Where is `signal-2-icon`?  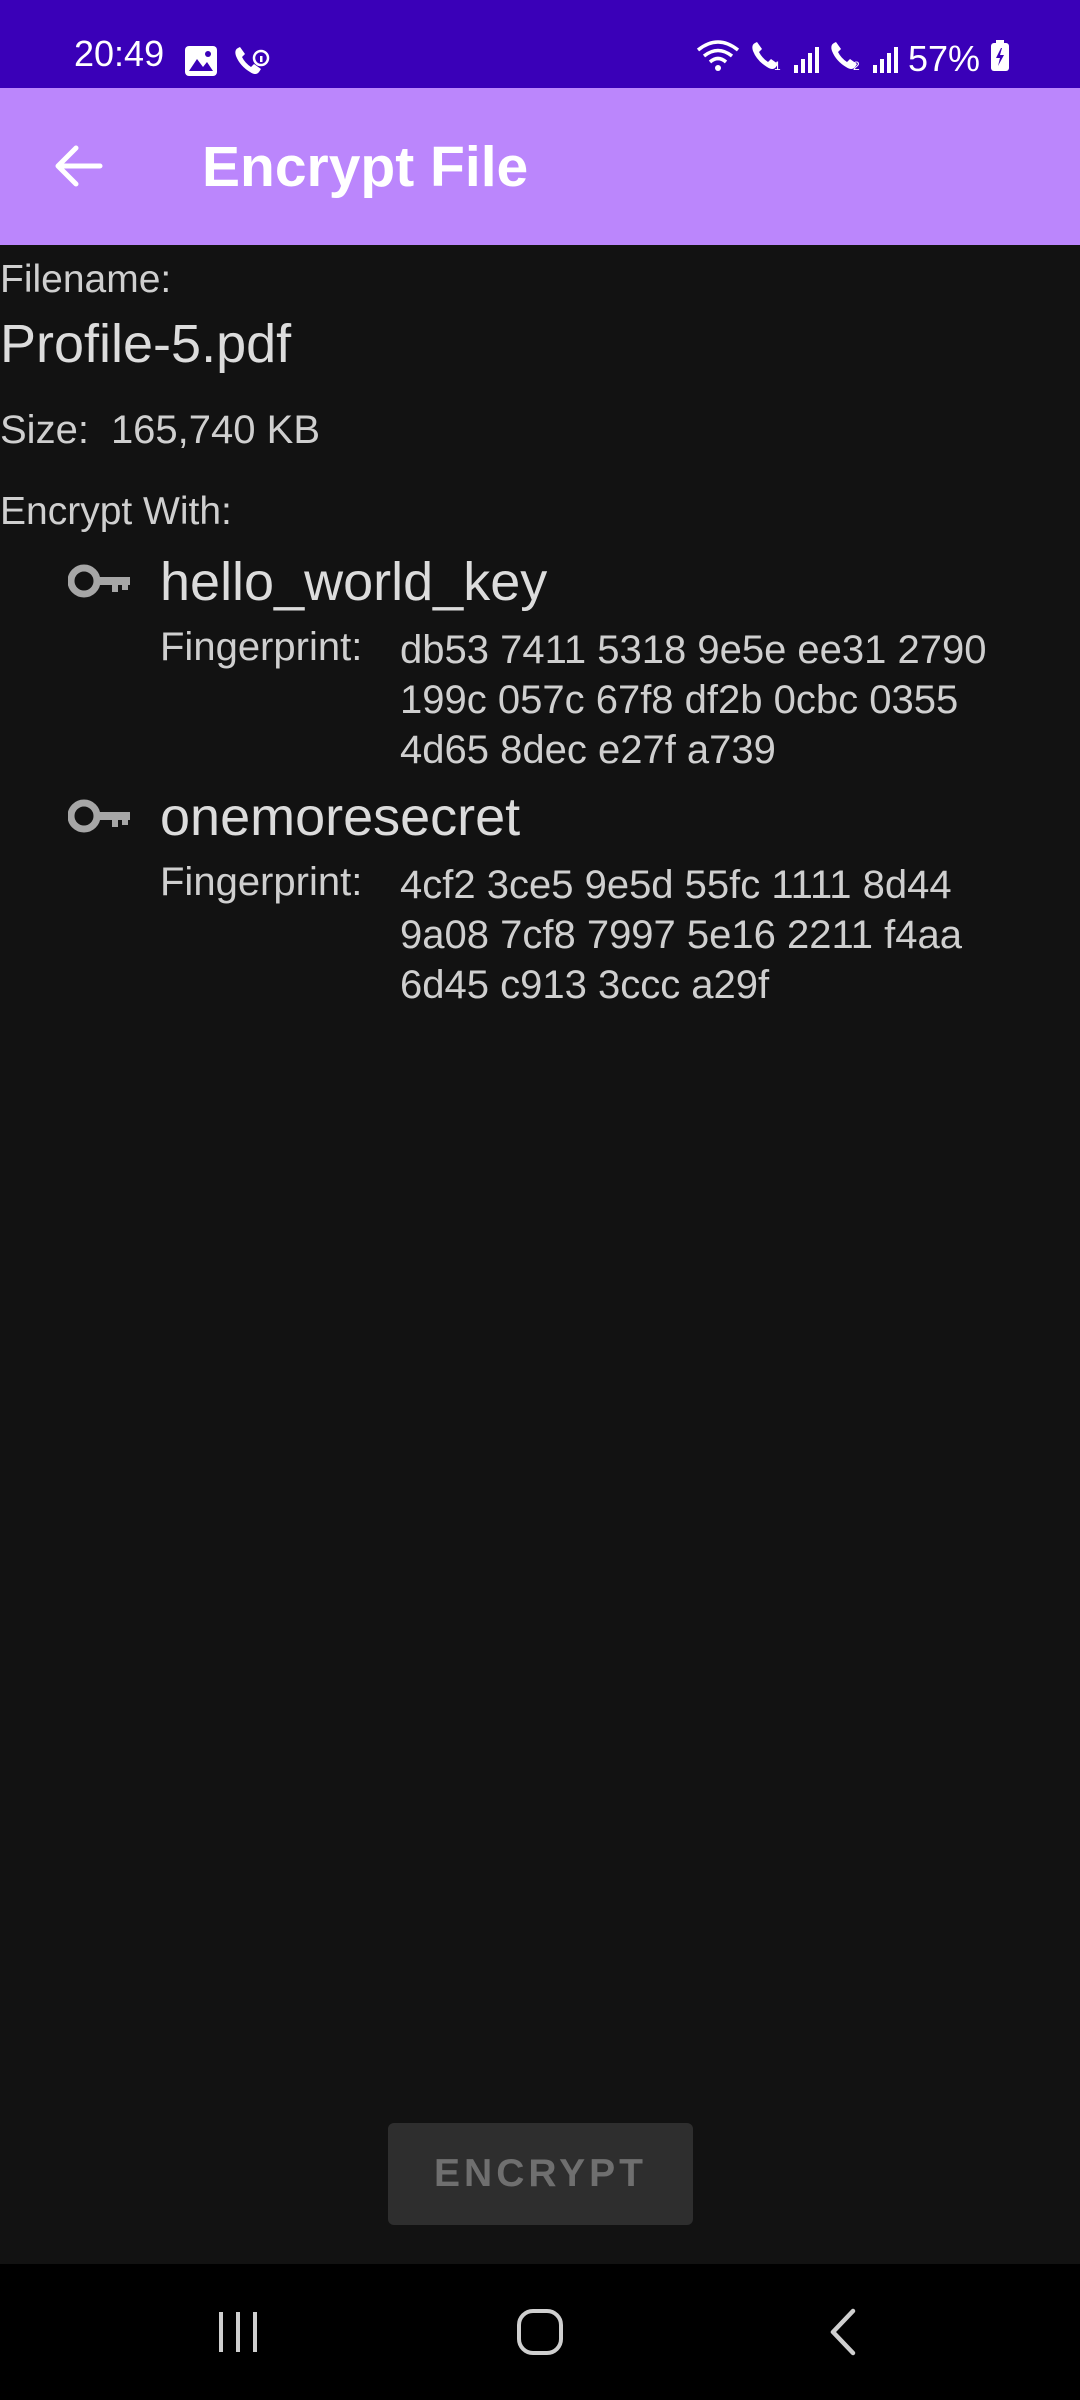
signal-2-icon is located at coordinates (885, 59).